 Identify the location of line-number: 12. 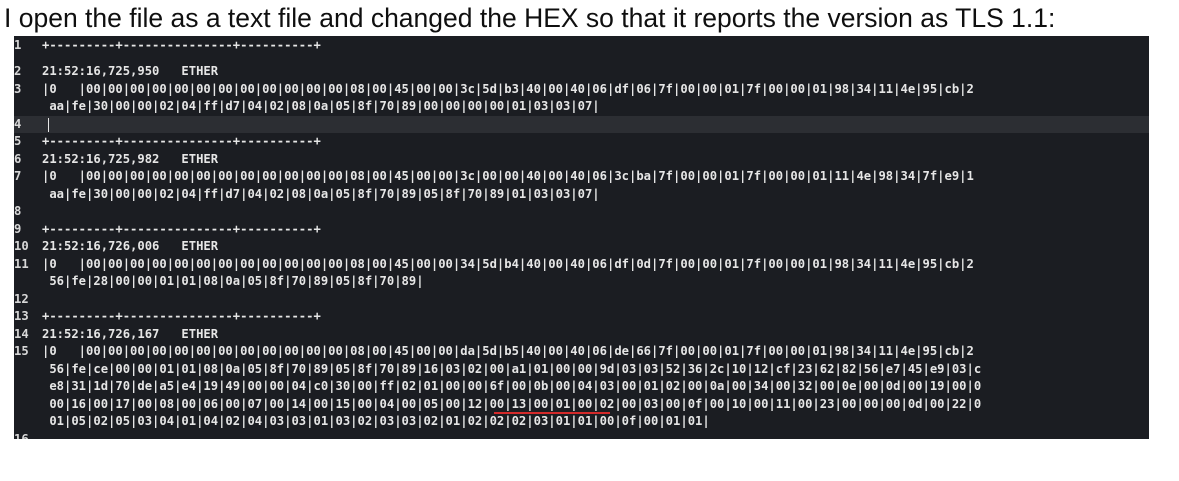
(21, 298).